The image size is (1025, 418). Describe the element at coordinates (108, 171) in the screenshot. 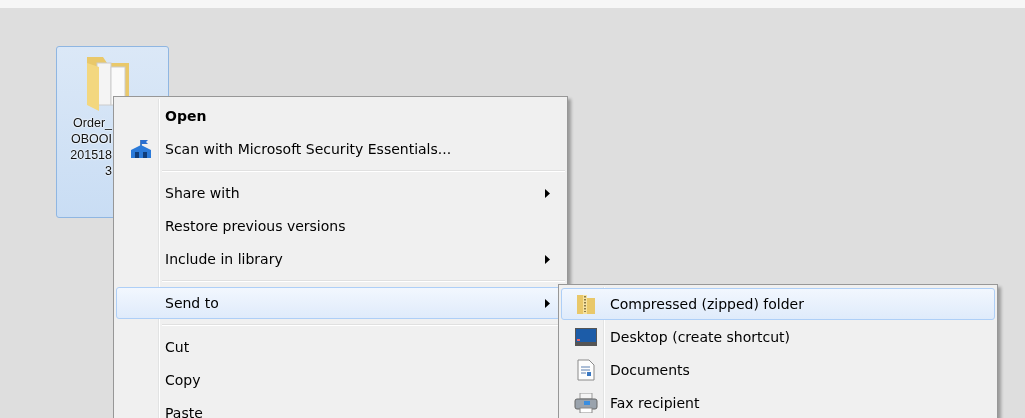

I see `icon-label: 3` at that location.